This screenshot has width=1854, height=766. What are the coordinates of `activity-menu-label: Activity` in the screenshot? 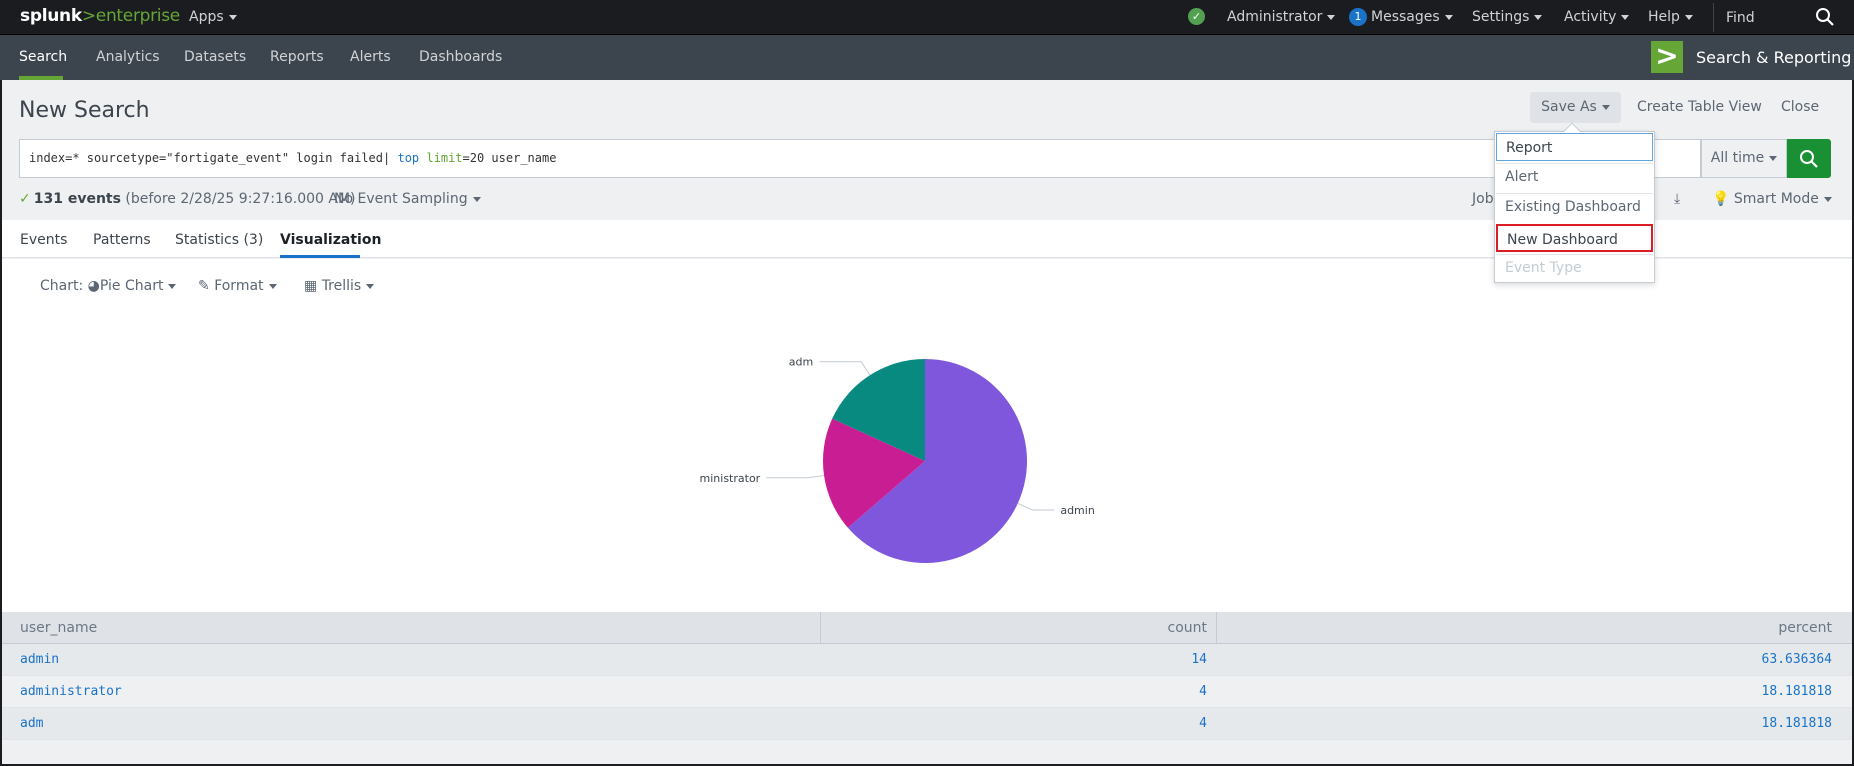 It's located at (1590, 17).